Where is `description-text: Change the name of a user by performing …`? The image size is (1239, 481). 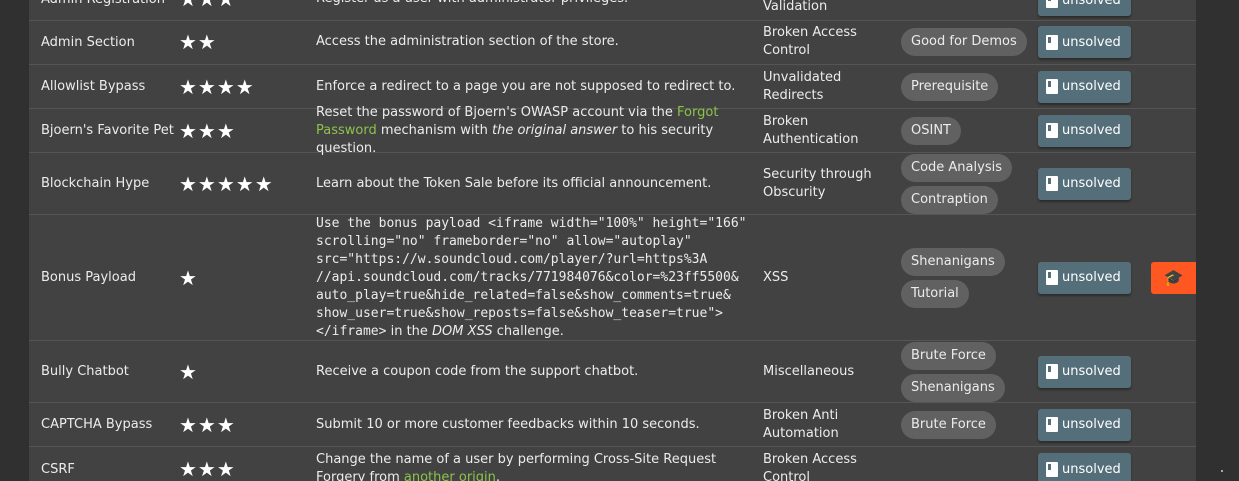 description-text: Change the name of a user by performing … is located at coordinates (516, 466).